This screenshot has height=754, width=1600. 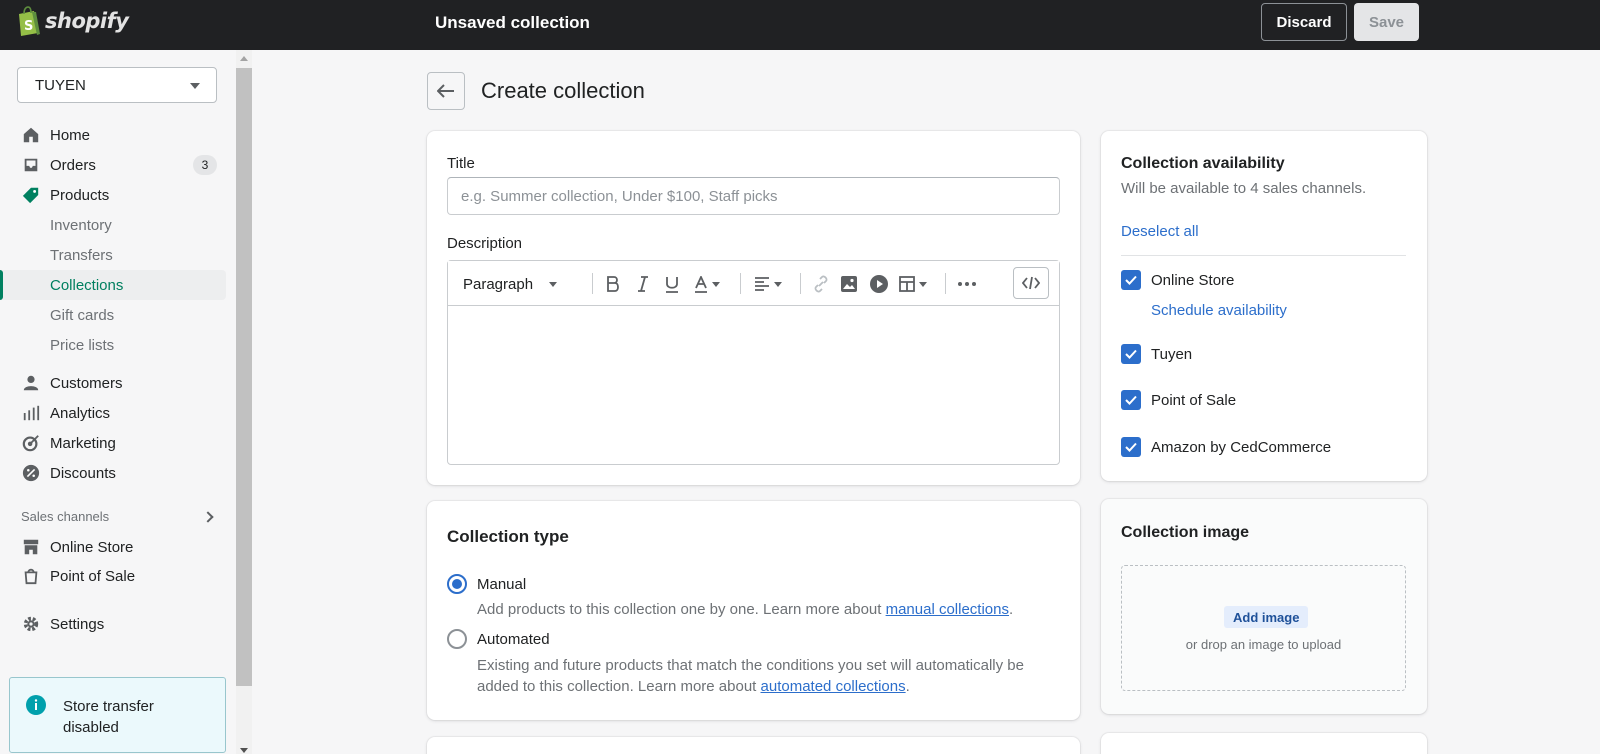 I want to click on more-options-button, so click(x=967, y=284).